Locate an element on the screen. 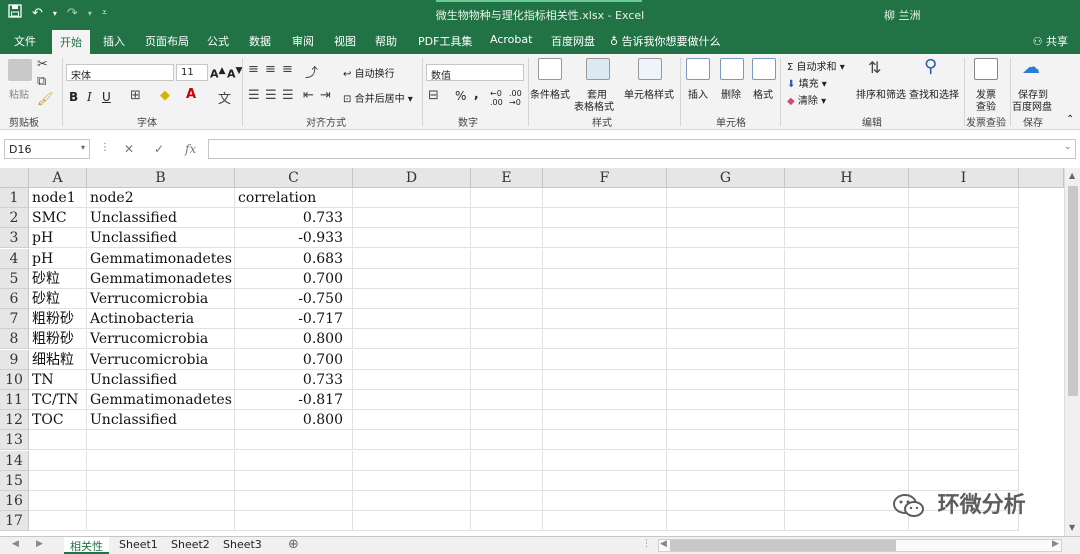  tab-help: 帮助 is located at coordinates (386, 41).